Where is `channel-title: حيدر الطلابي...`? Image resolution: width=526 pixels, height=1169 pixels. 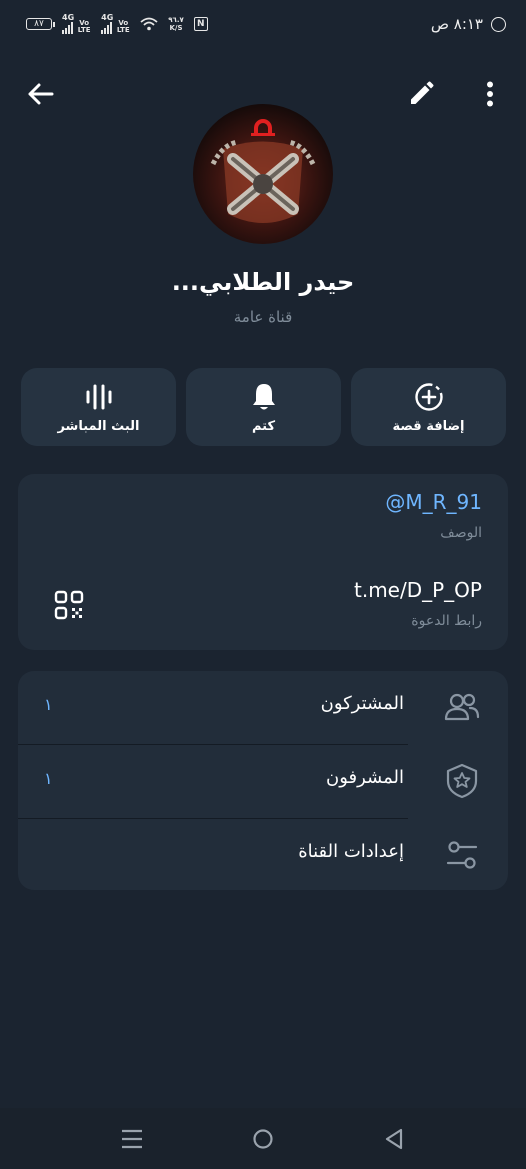
channel-title: حيدر الطلابي... is located at coordinates (263, 282).